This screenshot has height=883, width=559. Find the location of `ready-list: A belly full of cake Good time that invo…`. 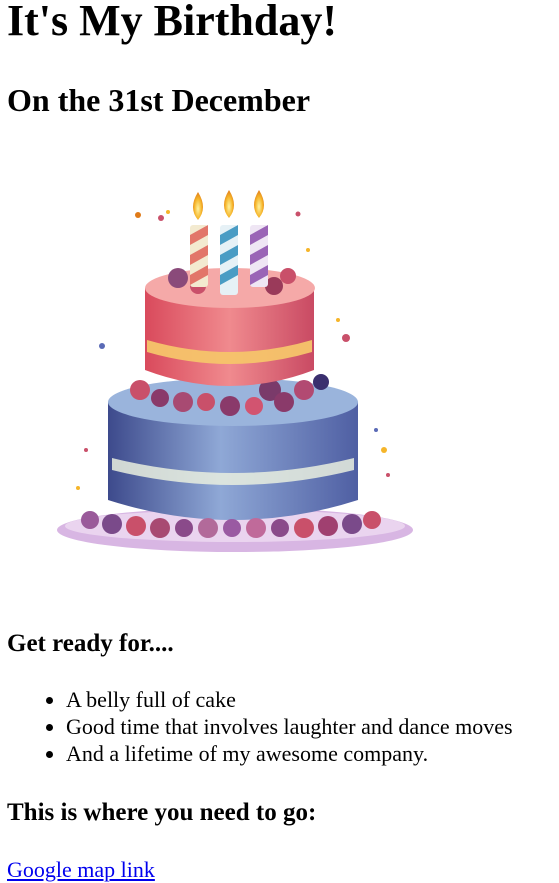

ready-list: A belly full of cake Good time that invo… is located at coordinates (256, 726).